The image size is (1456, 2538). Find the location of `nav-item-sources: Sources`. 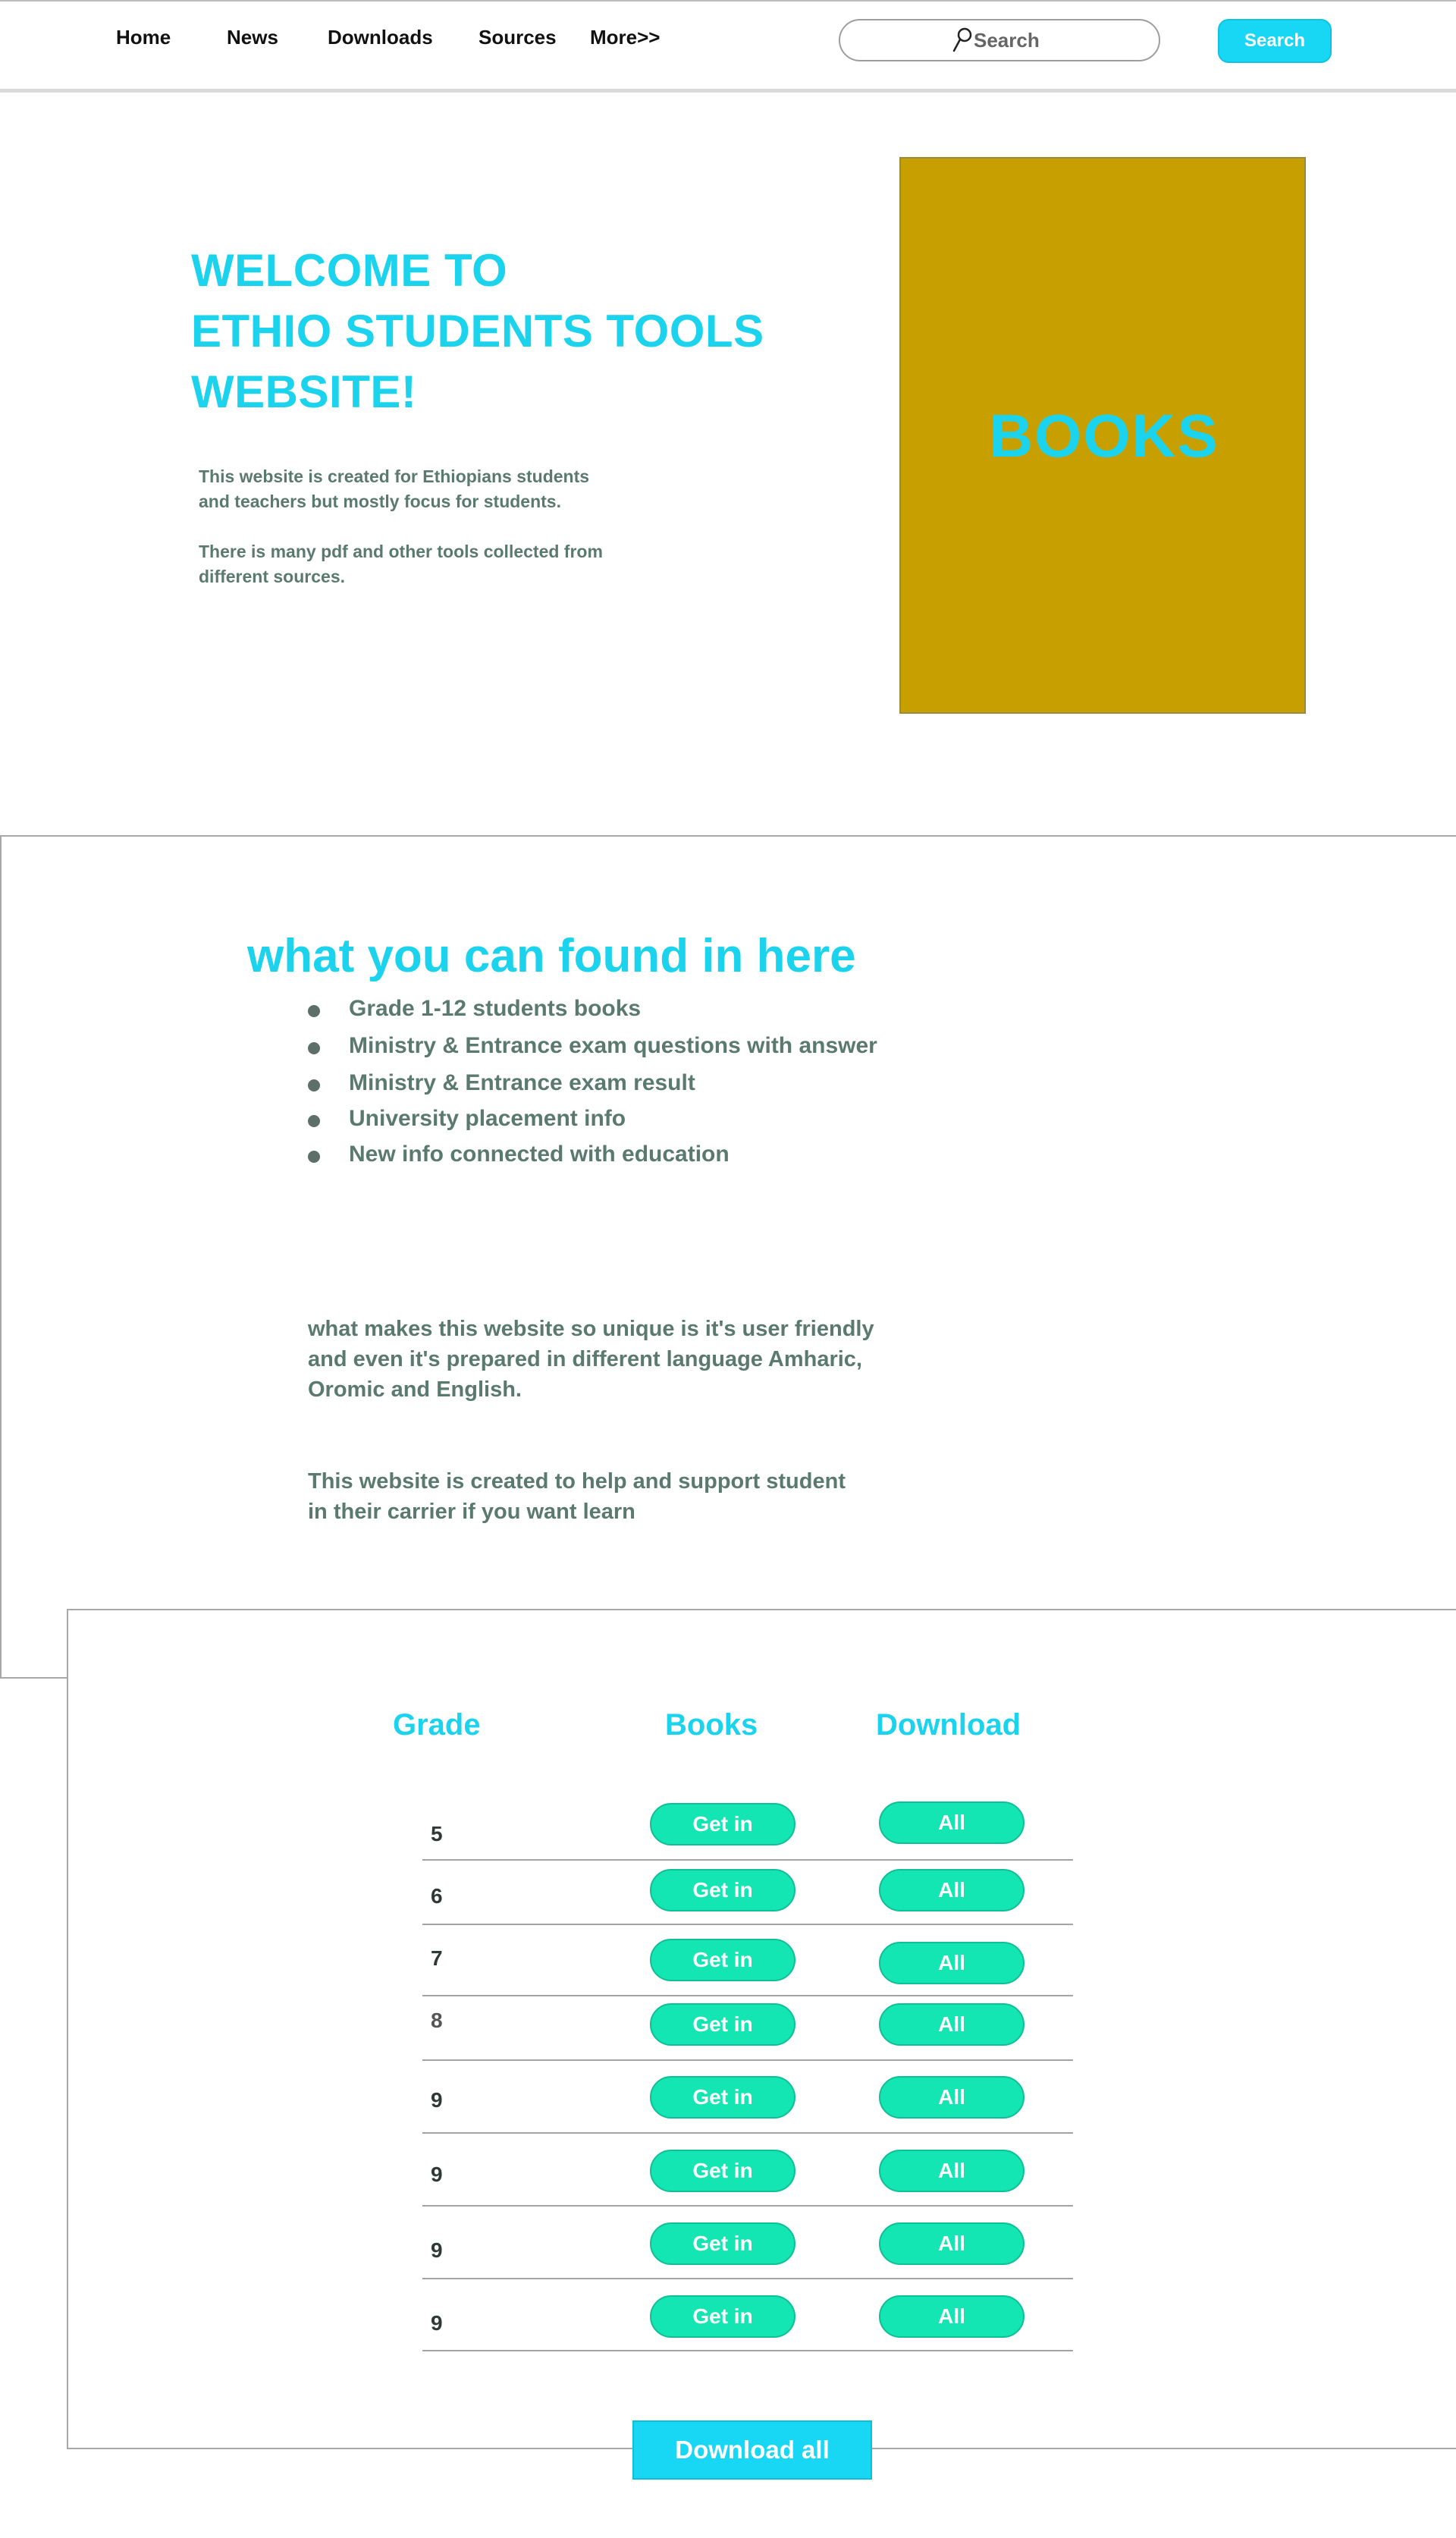

nav-item-sources: Sources is located at coordinates (518, 38).